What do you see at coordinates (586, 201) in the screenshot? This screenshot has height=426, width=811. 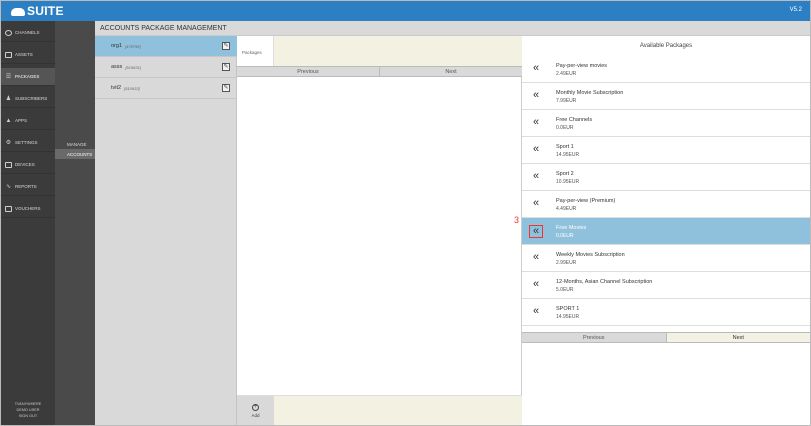 I see `package-name: Pay-per-view (Premium)` at bounding box center [586, 201].